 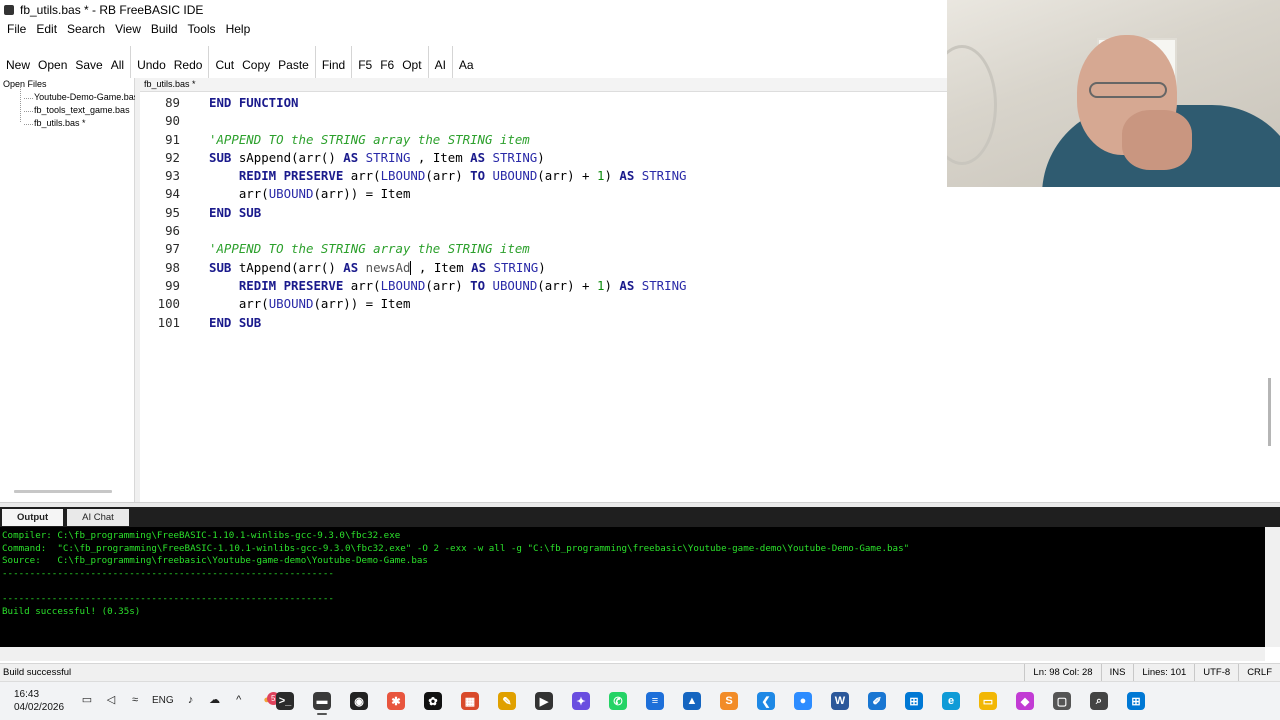 I want to click on star-app-icon: ✱, so click(x=396, y=701).